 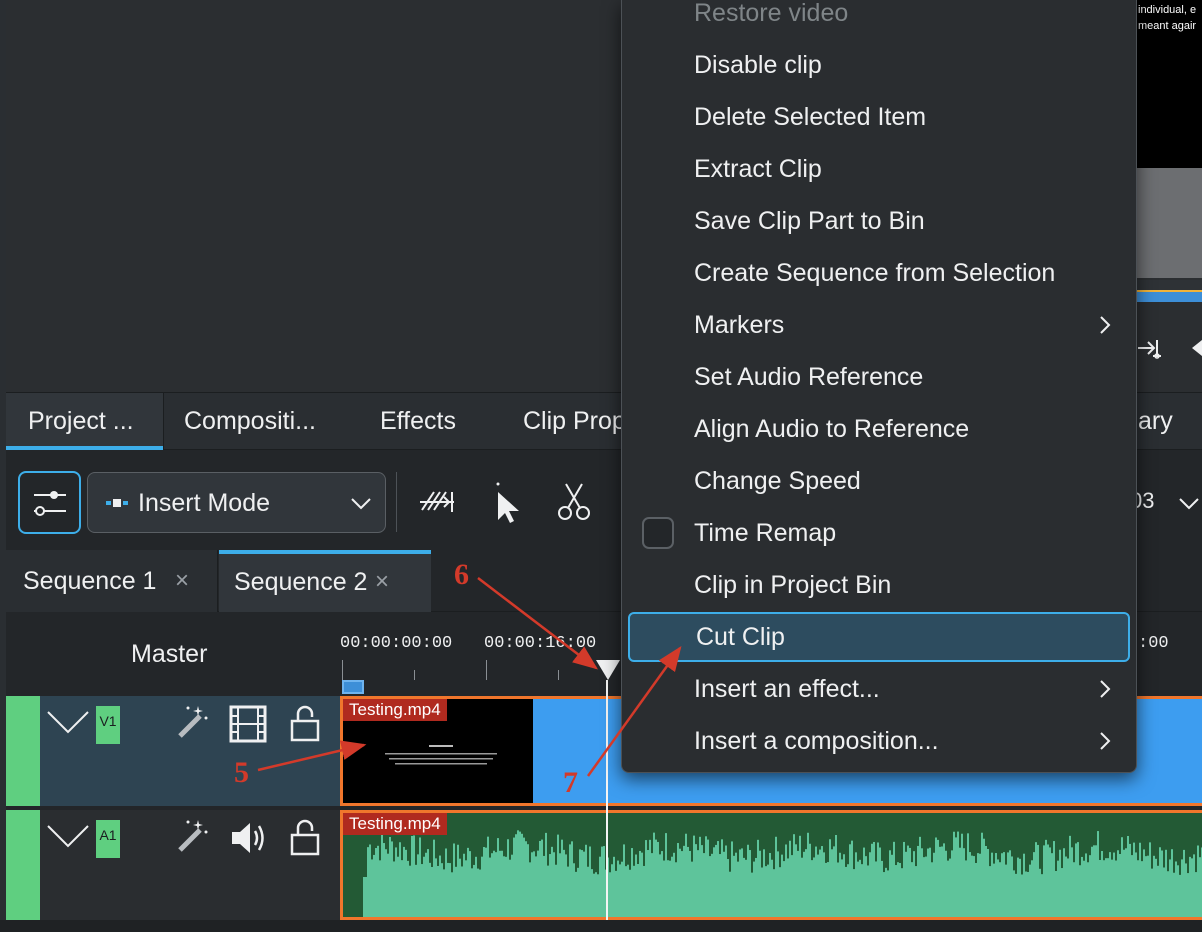 I want to click on menu-item-restore-video: Restore video, so click(x=879, y=19).